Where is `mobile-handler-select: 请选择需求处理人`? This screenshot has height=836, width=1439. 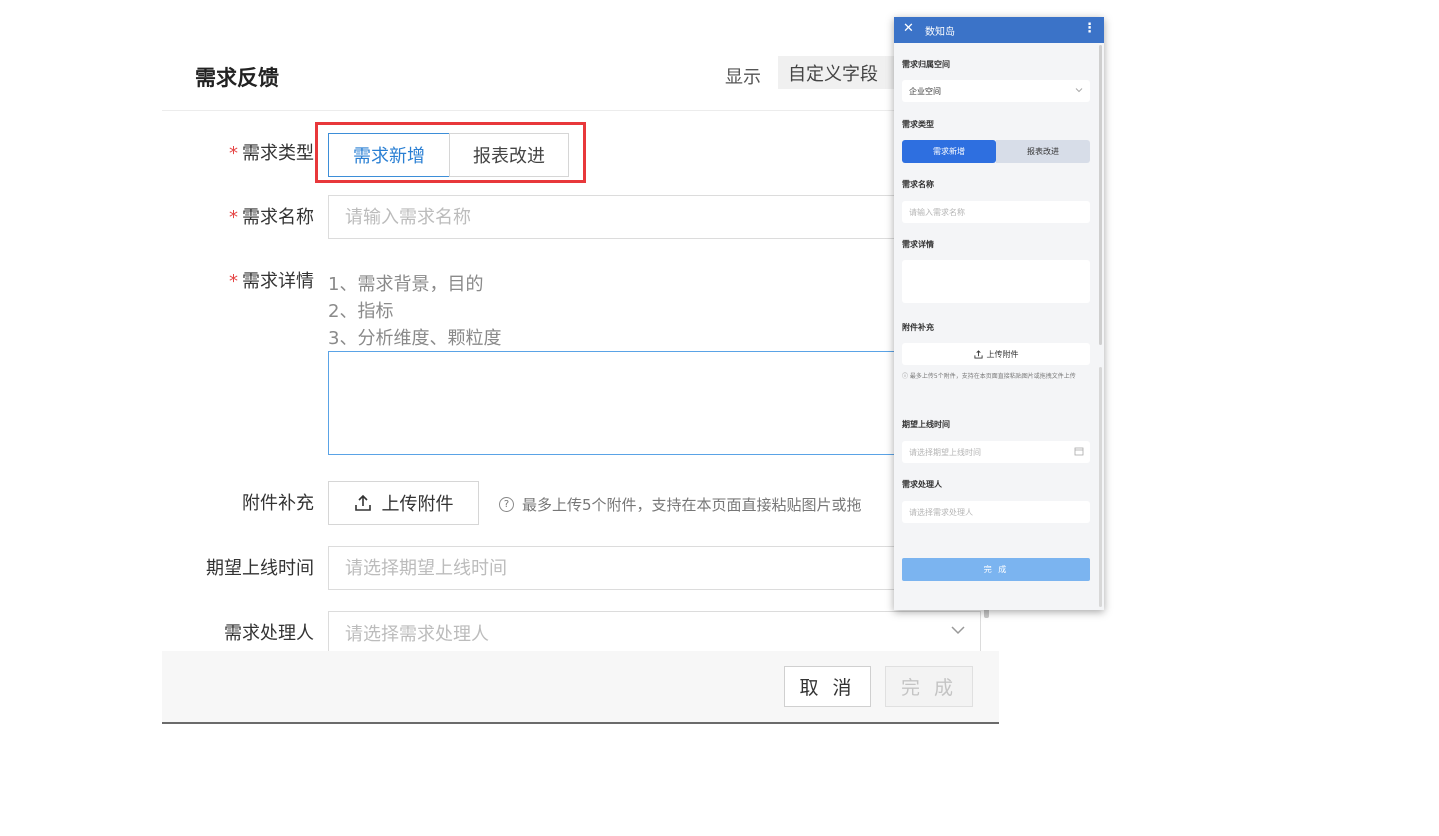 mobile-handler-select: 请选择需求处理人 is located at coordinates (996, 512).